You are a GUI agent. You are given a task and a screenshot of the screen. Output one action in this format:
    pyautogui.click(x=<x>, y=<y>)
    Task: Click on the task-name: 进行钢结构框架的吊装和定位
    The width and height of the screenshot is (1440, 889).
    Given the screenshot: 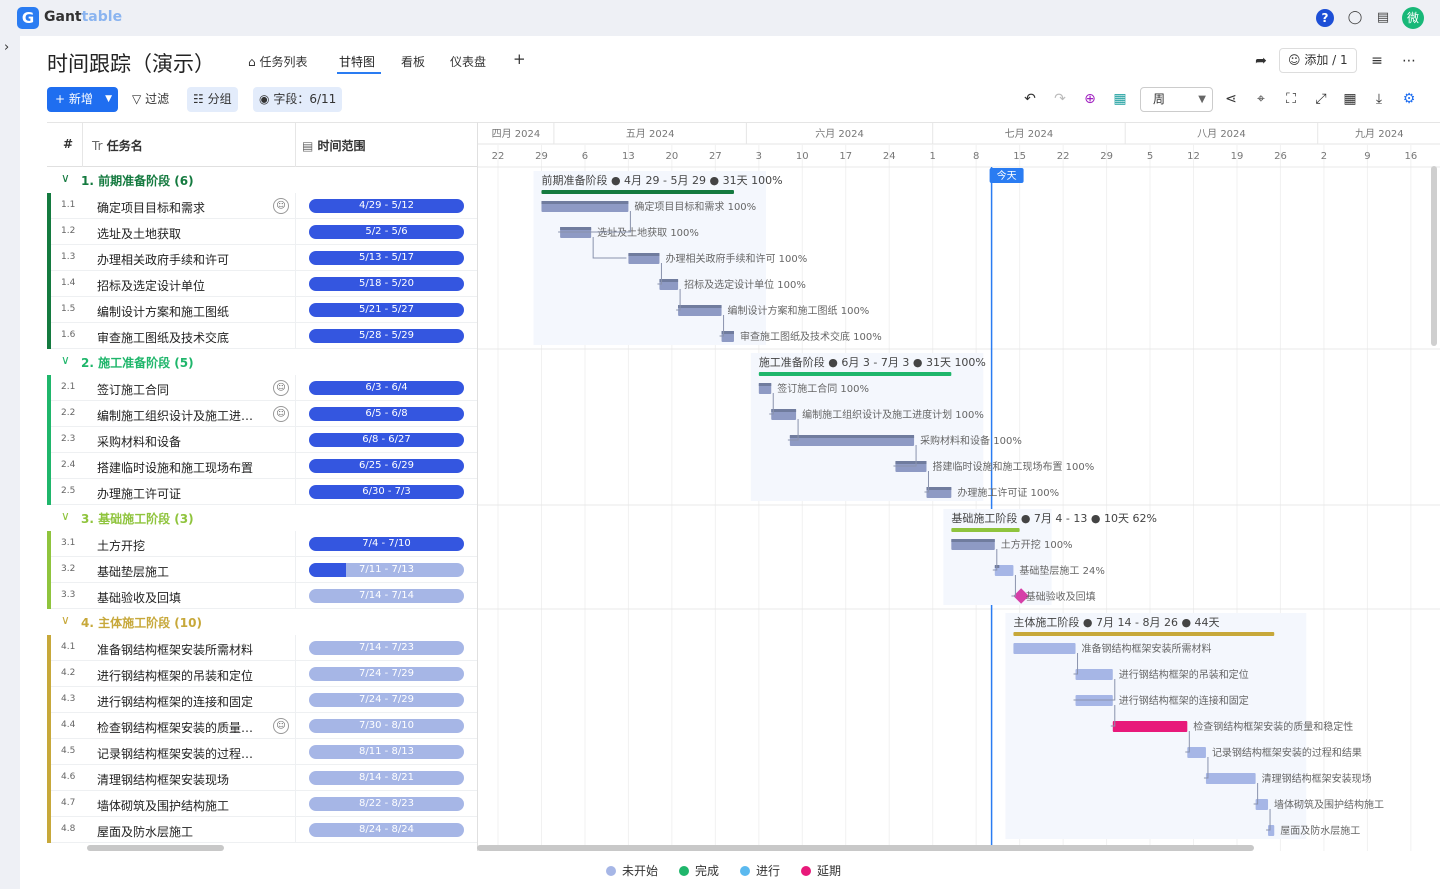 What is the action you would take?
    pyautogui.click(x=181, y=675)
    